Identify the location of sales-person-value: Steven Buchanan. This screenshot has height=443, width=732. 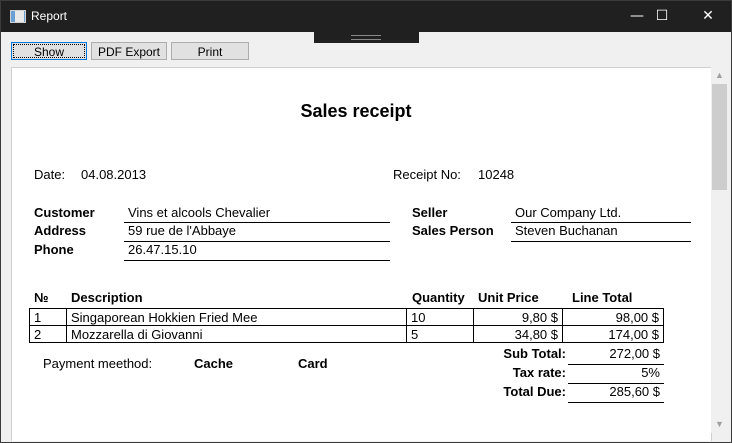
(566, 230).